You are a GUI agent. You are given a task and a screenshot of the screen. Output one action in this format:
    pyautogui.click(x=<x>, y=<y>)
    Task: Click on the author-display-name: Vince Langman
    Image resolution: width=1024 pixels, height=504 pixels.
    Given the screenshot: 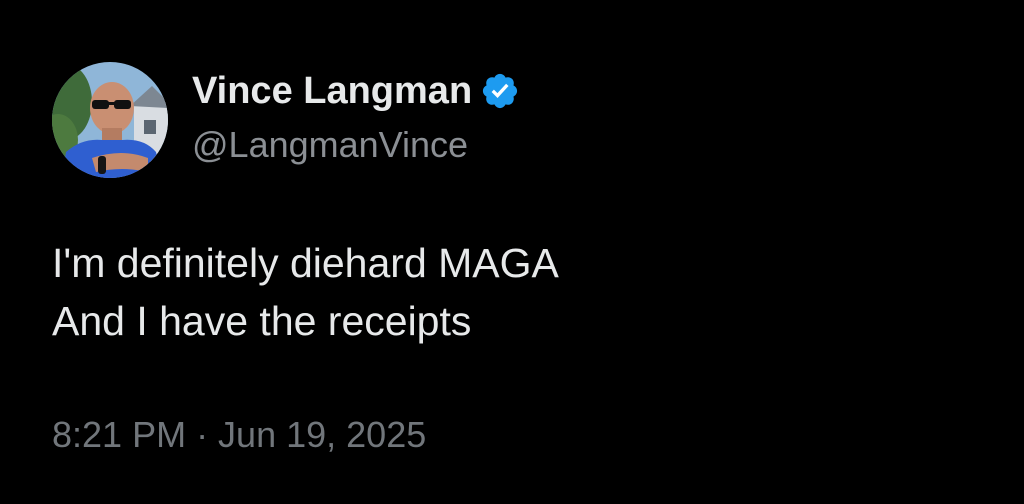 What is the action you would take?
    pyautogui.click(x=332, y=91)
    